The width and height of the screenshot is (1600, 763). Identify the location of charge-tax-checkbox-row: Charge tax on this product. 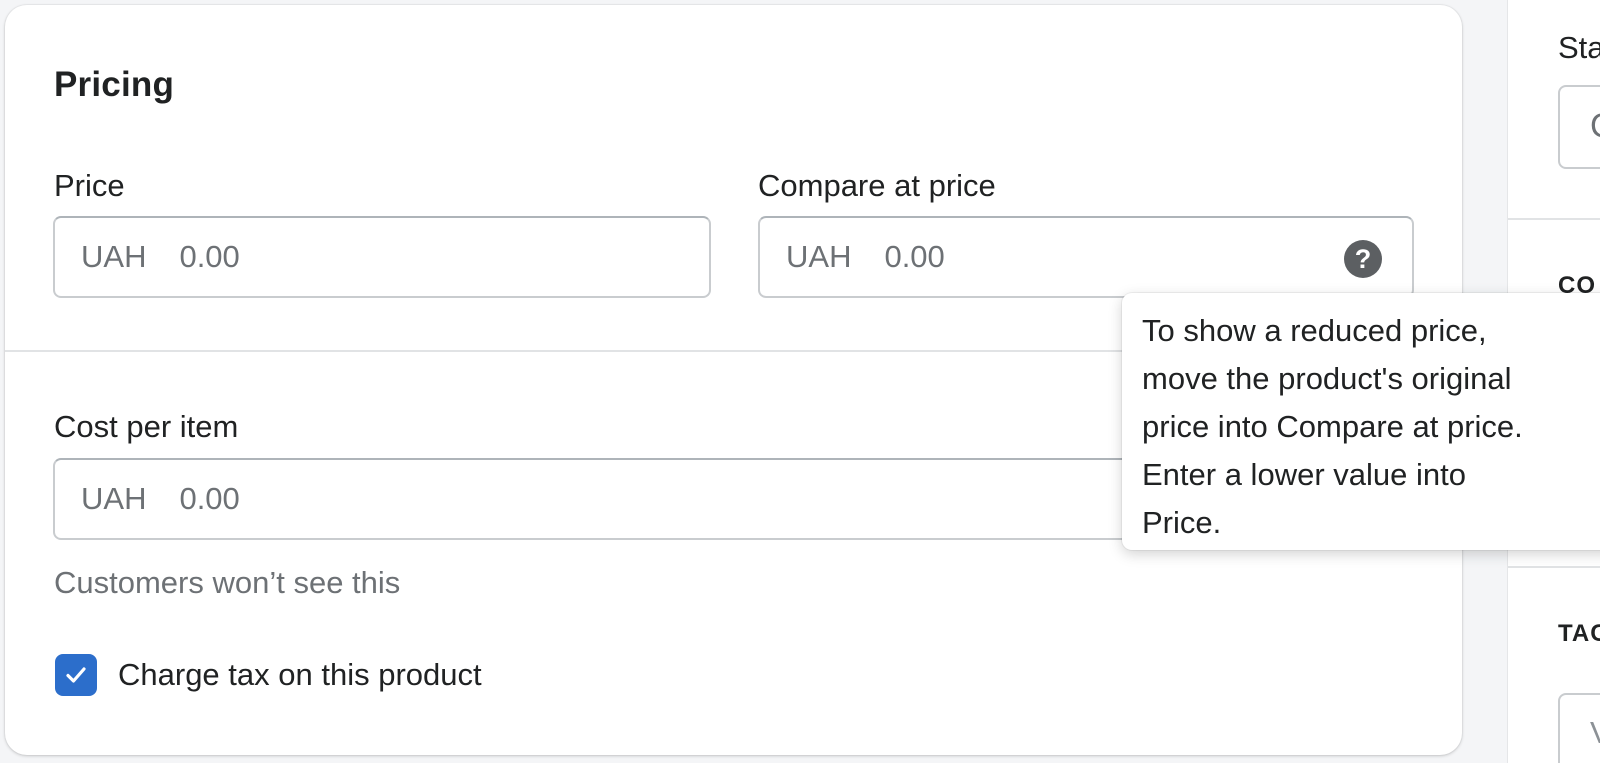
(268, 675).